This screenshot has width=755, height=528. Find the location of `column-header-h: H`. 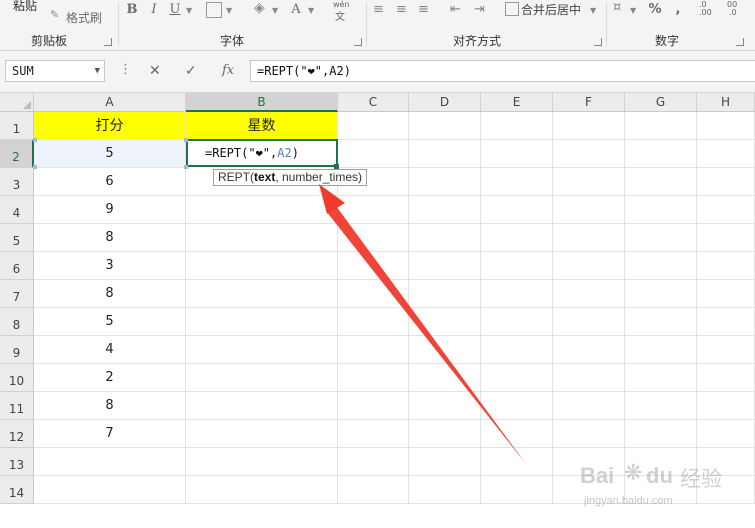

column-header-h: H is located at coordinates (726, 102).